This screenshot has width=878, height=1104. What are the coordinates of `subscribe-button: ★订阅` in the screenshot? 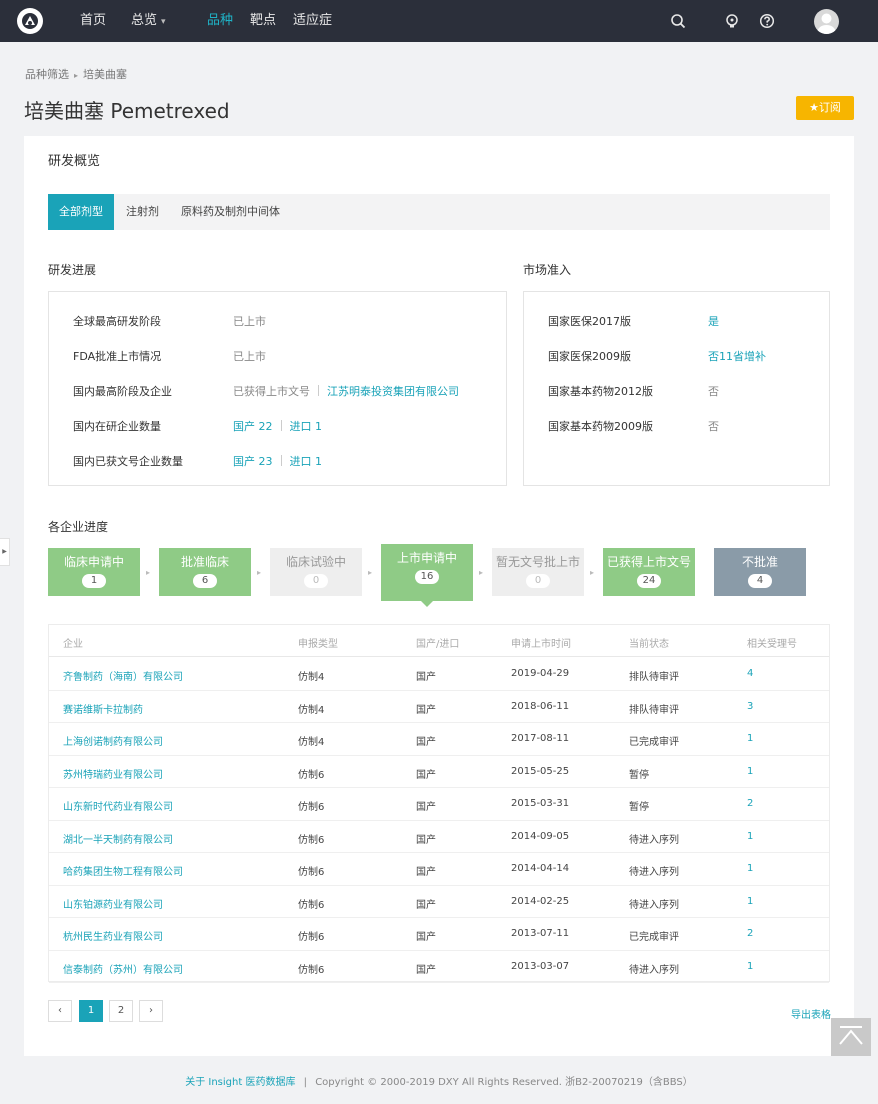 It's located at (825, 108).